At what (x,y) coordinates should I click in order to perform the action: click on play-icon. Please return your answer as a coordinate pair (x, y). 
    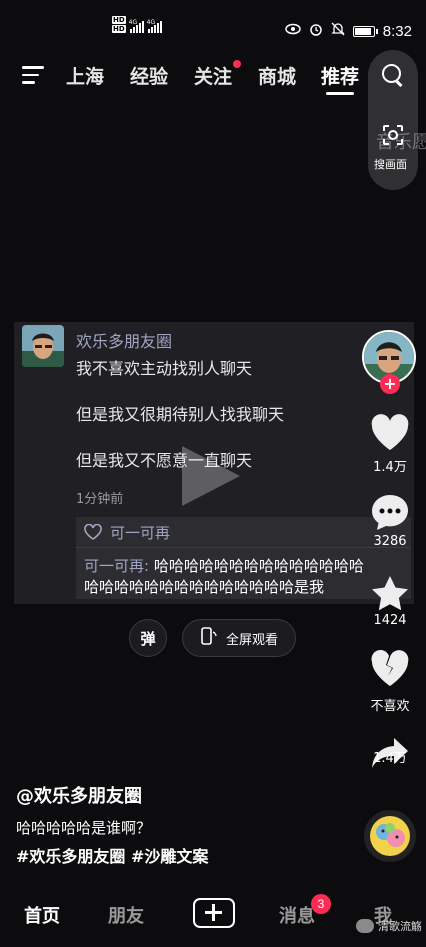
    Looking at the image, I should click on (211, 476).